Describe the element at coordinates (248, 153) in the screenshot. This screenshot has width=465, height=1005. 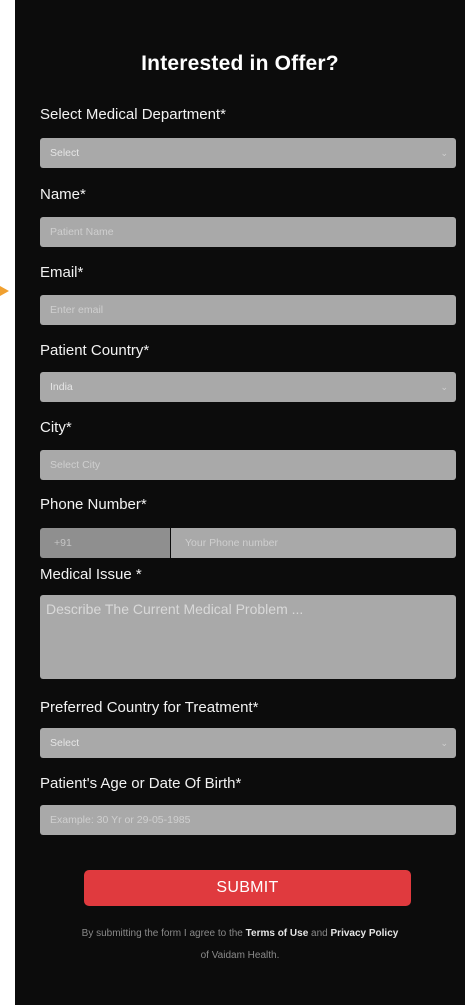
I see `department-select: Select ⌄` at that location.